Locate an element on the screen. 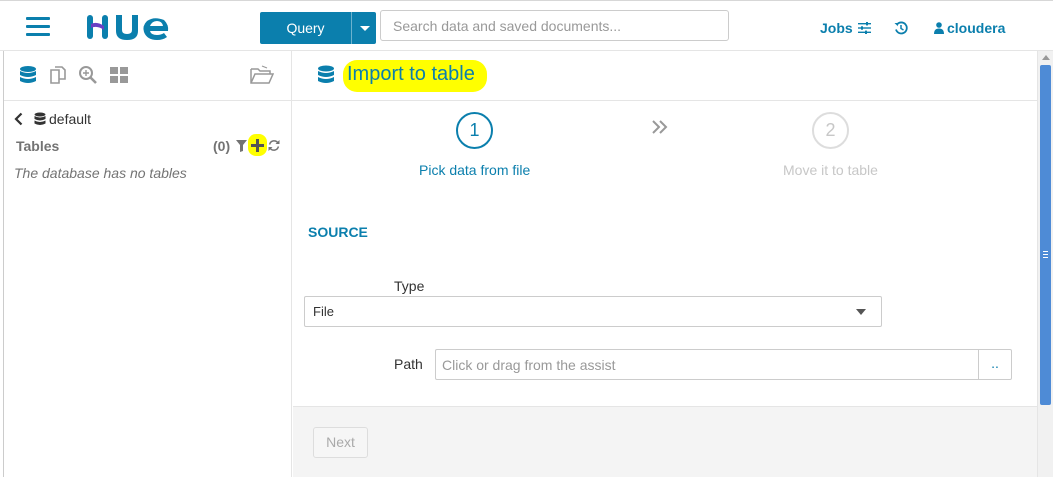 The width and height of the screenshot is (1053, 477). history-icon is located at coordinates (901, 28).